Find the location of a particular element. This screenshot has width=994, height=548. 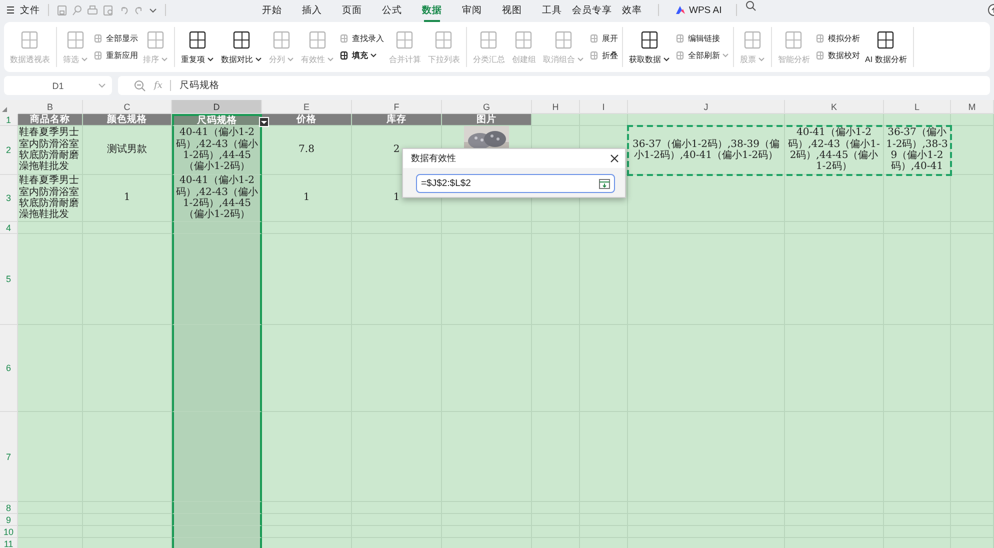

column-header: M is located at coordinates (972, 107).